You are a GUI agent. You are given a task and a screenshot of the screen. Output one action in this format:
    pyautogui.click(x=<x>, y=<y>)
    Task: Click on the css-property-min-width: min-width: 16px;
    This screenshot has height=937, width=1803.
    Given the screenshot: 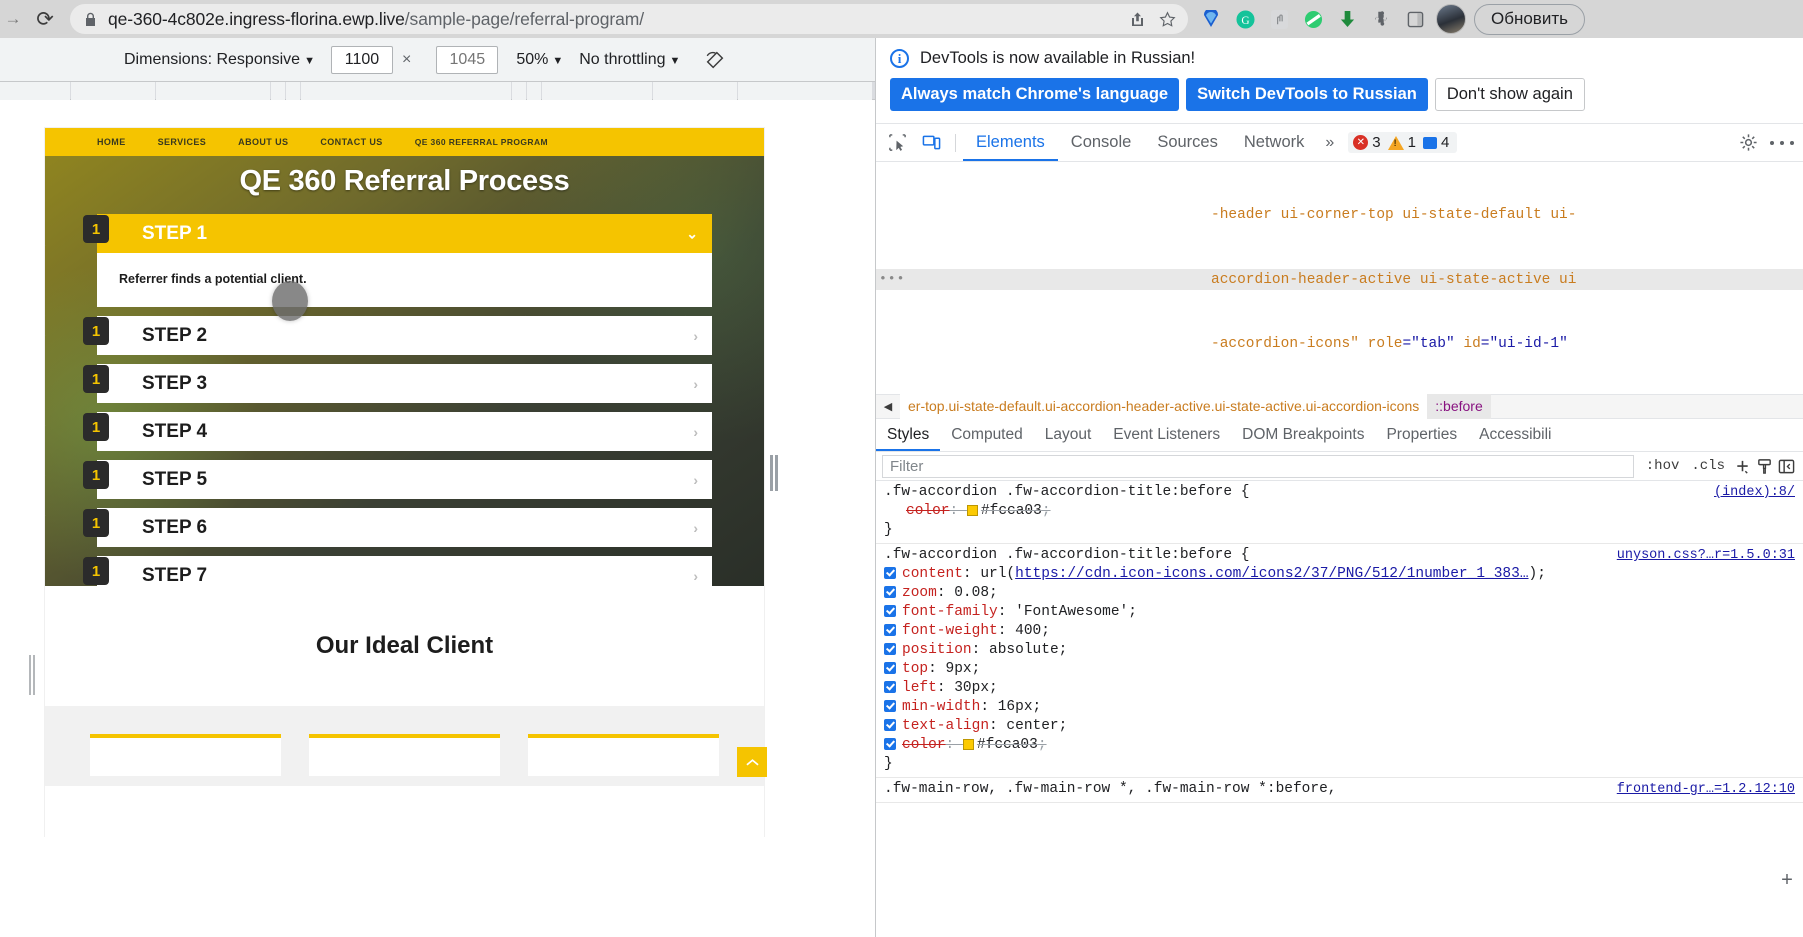 What is the action you would take?
    pyautogui.click(x=1339, y=707)
    